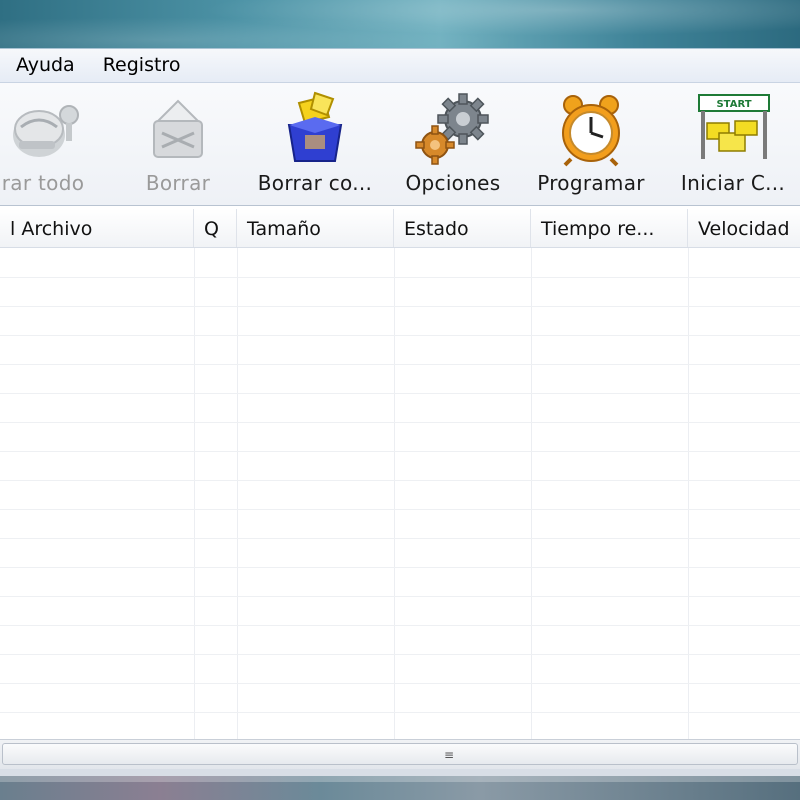  Describe the element at coordinates (453, 183) in the screenshot. I see `options-label: Opciones` at that location.